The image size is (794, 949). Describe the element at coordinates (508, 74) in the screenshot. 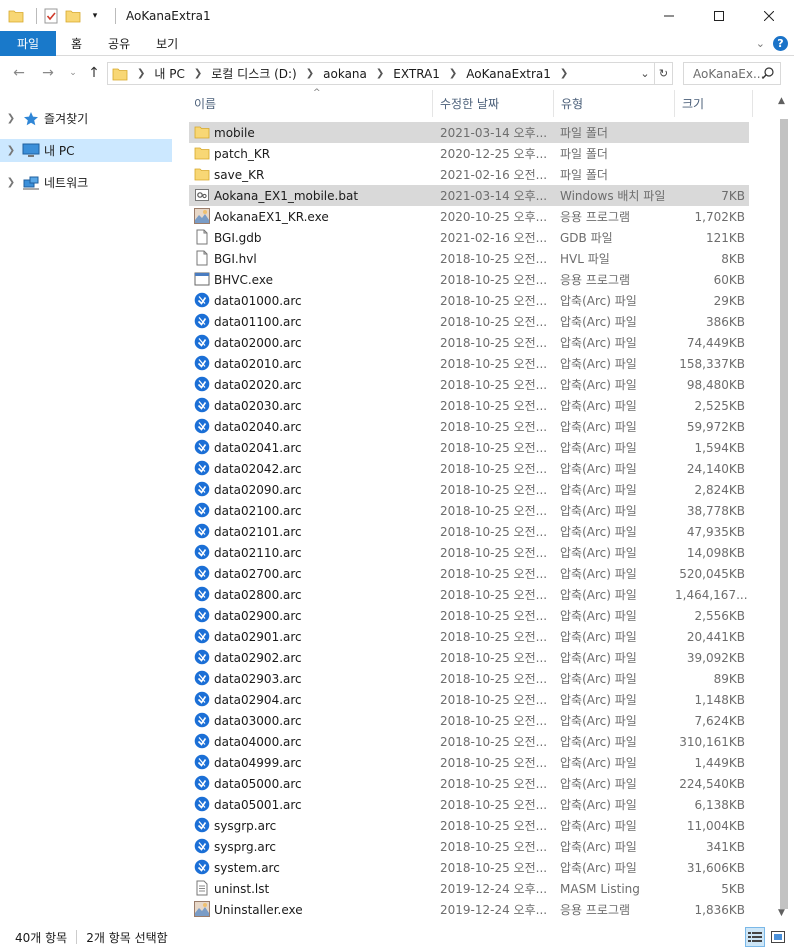

I see `breadcrumb-current: AoKanaExtra1` at that location.